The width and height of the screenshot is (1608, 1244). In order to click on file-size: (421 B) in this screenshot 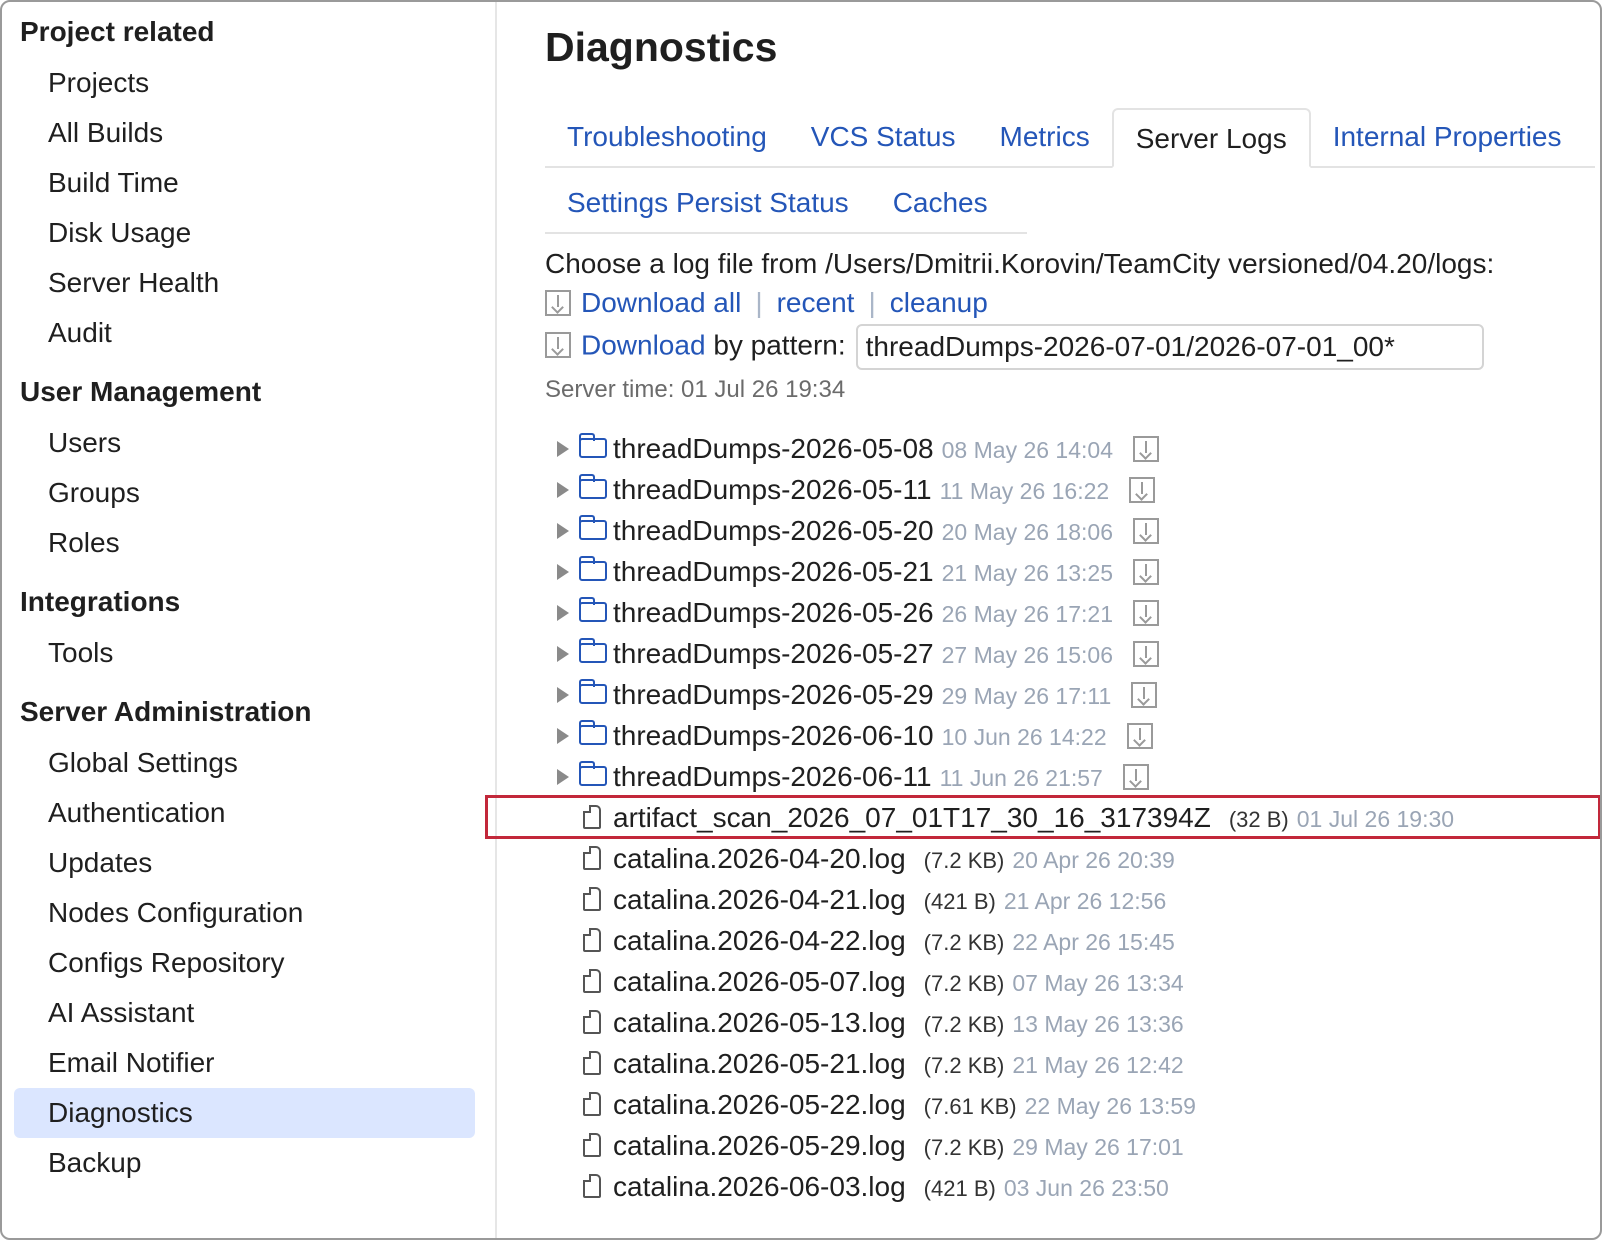, I will do `click(959, 1188)`.